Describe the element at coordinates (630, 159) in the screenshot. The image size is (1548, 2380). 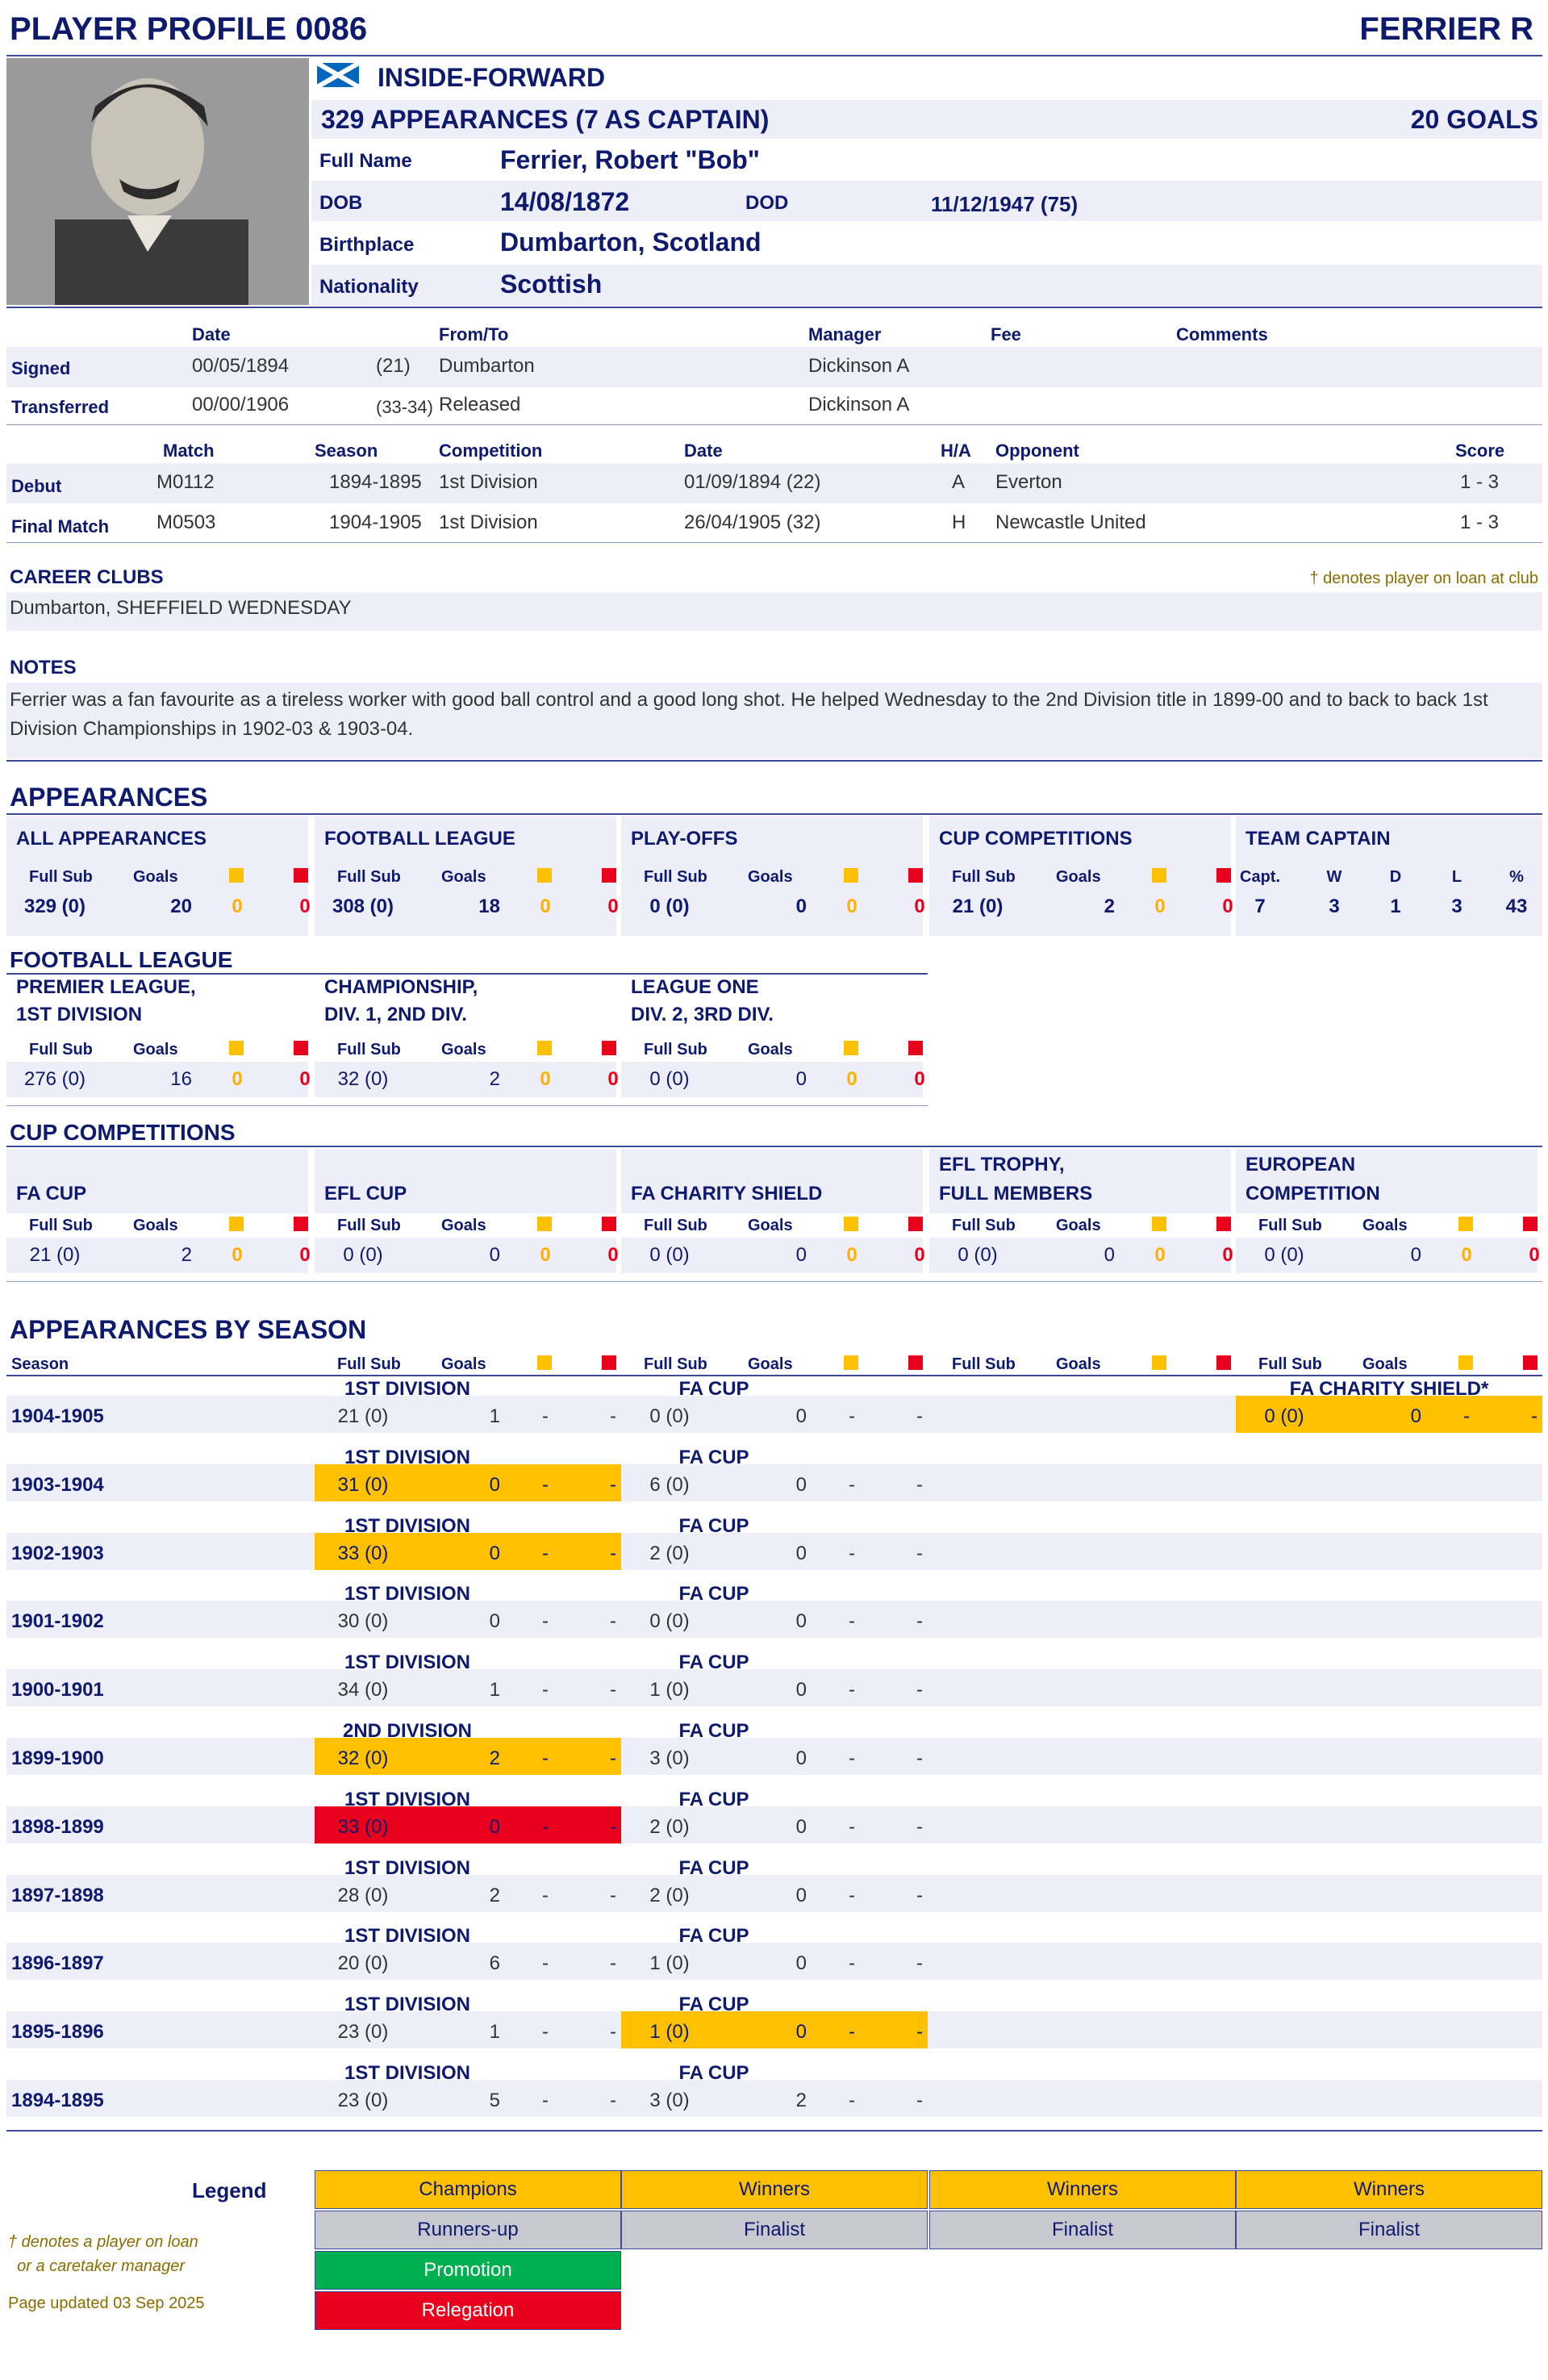
I see `full-name-value: Ferrier, Robert "Bob"` at that location.